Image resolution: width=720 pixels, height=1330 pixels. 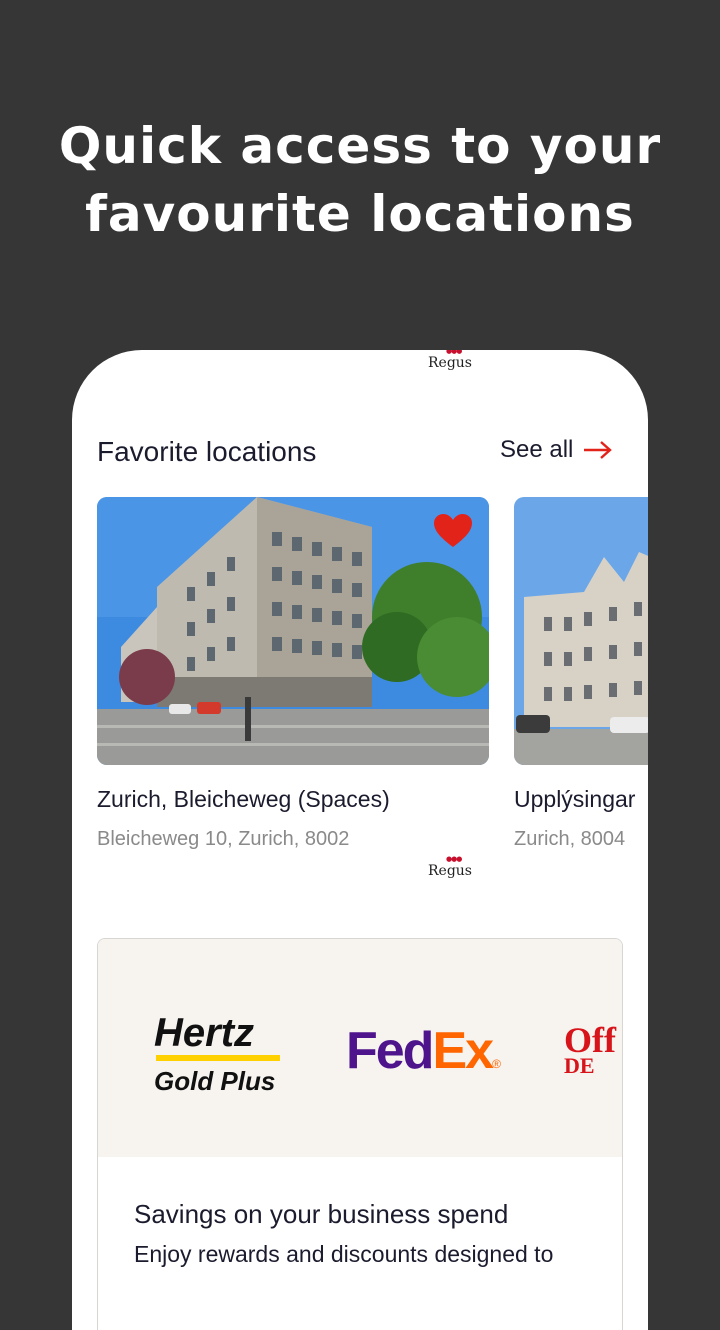 What do you see at coordinates (590, 1049) in the screenshot?
I see `office-depot-logo: Off DE` at bounding box center [590, 1049].